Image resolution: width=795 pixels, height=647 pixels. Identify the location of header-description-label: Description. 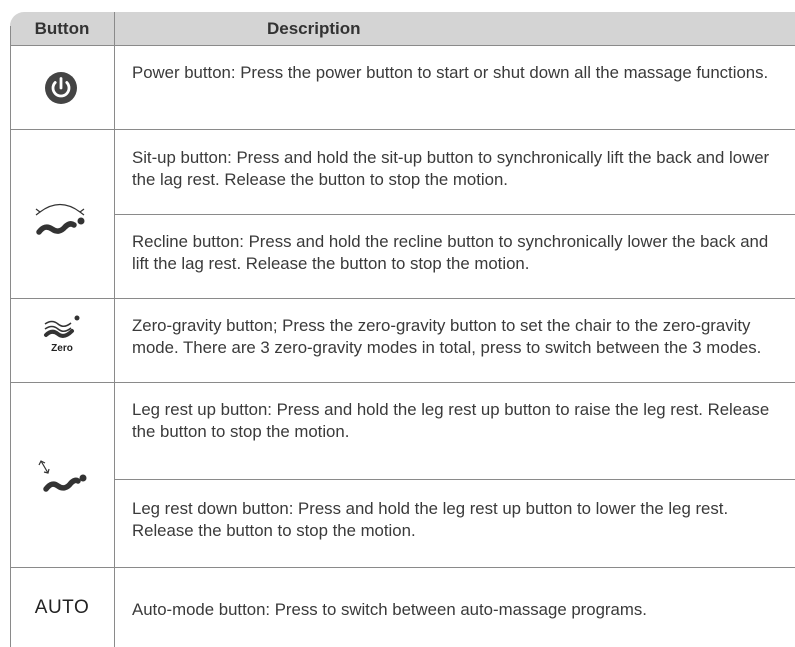
(314, 28).